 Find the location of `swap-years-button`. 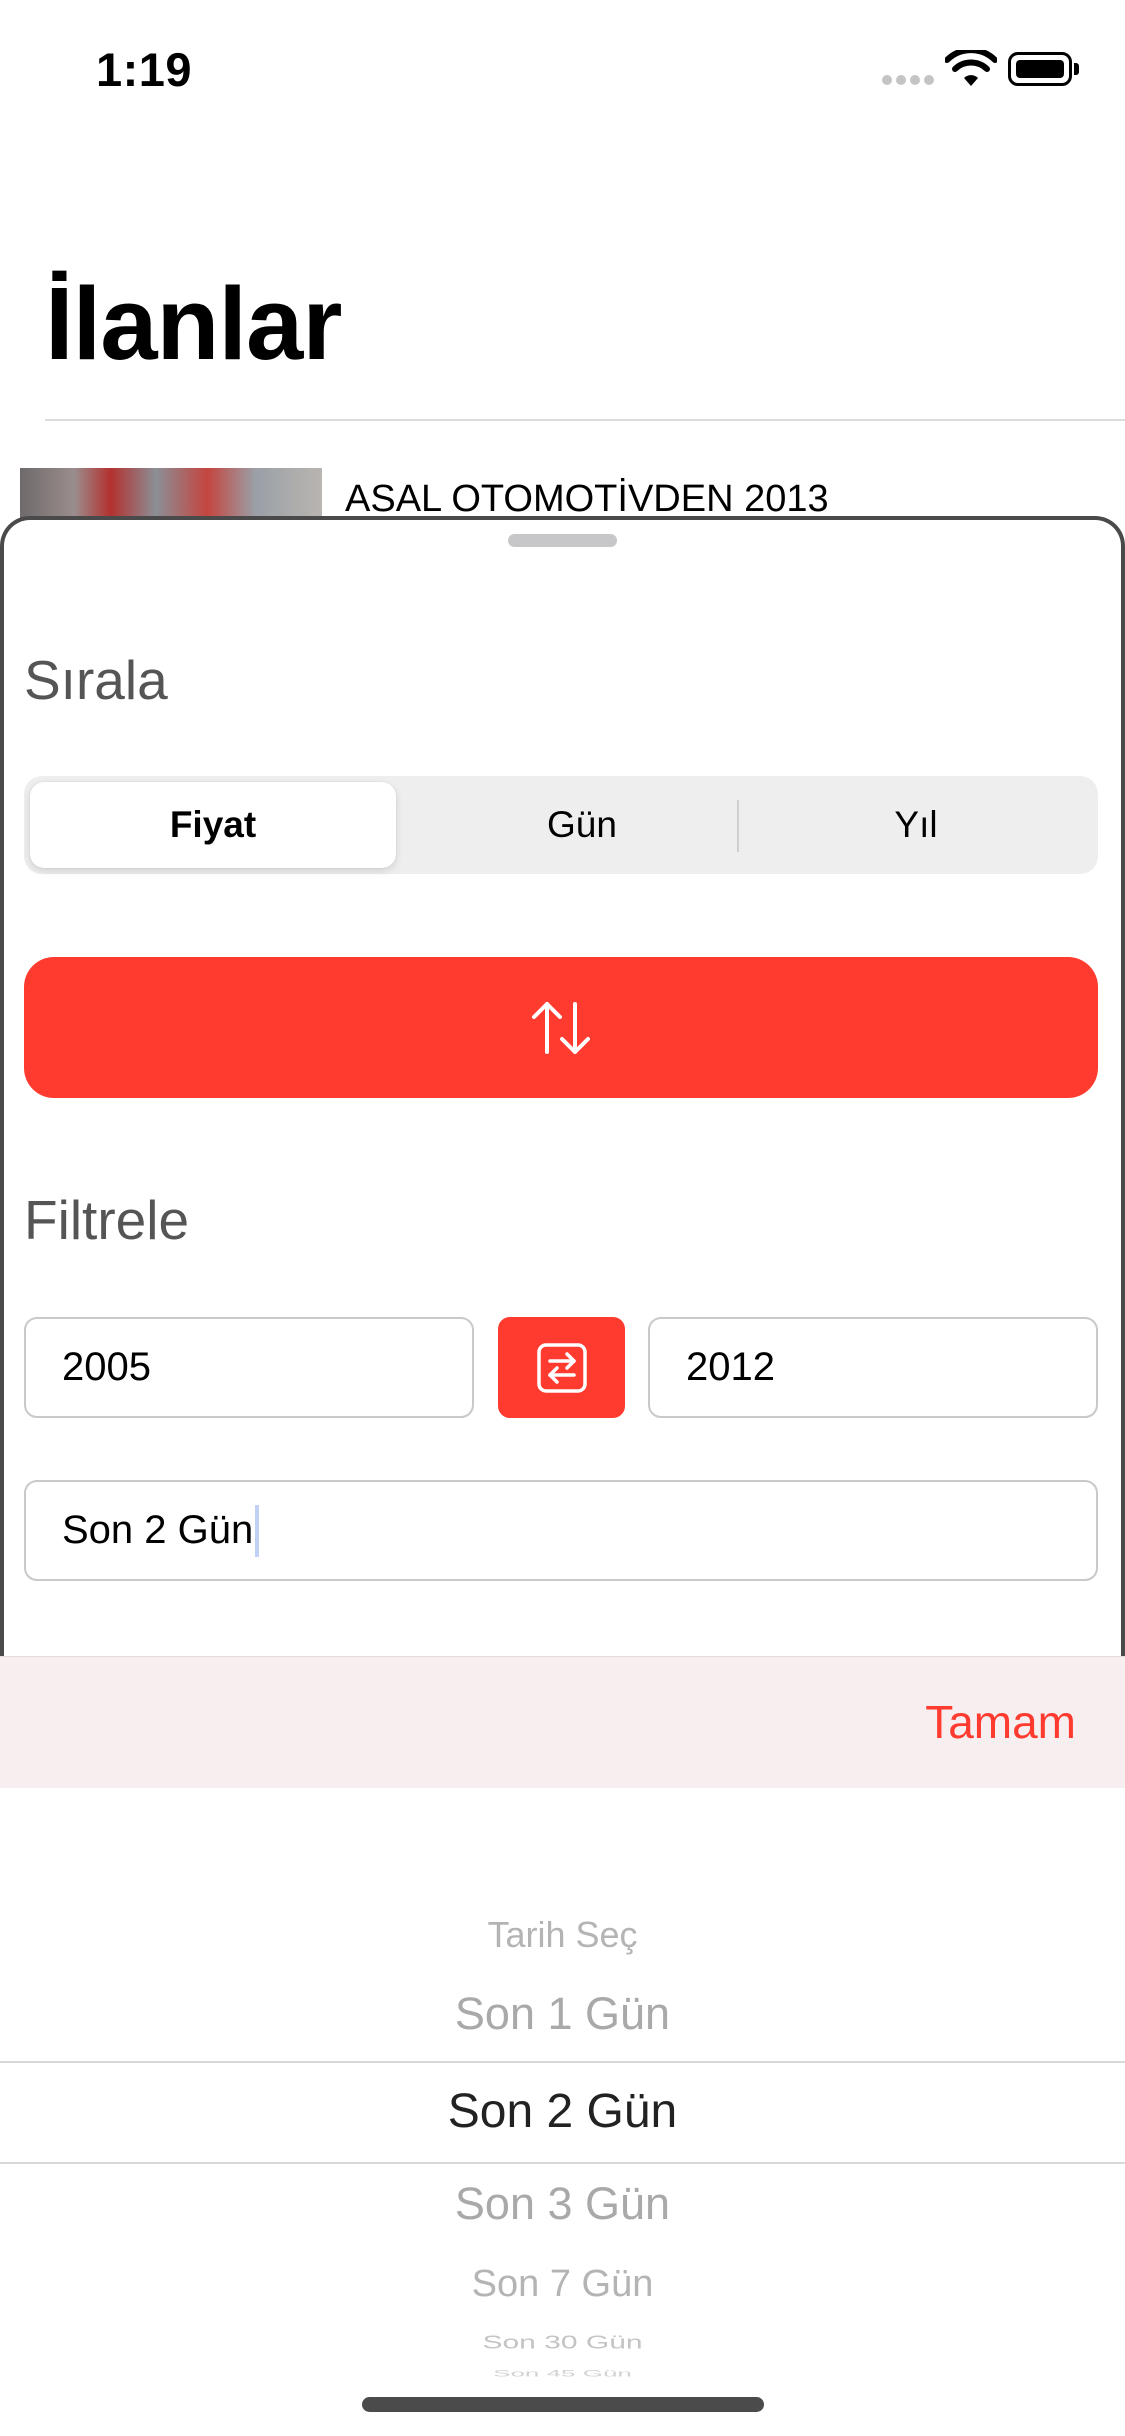

swap-years-button is located at coordinates (561, 1367).